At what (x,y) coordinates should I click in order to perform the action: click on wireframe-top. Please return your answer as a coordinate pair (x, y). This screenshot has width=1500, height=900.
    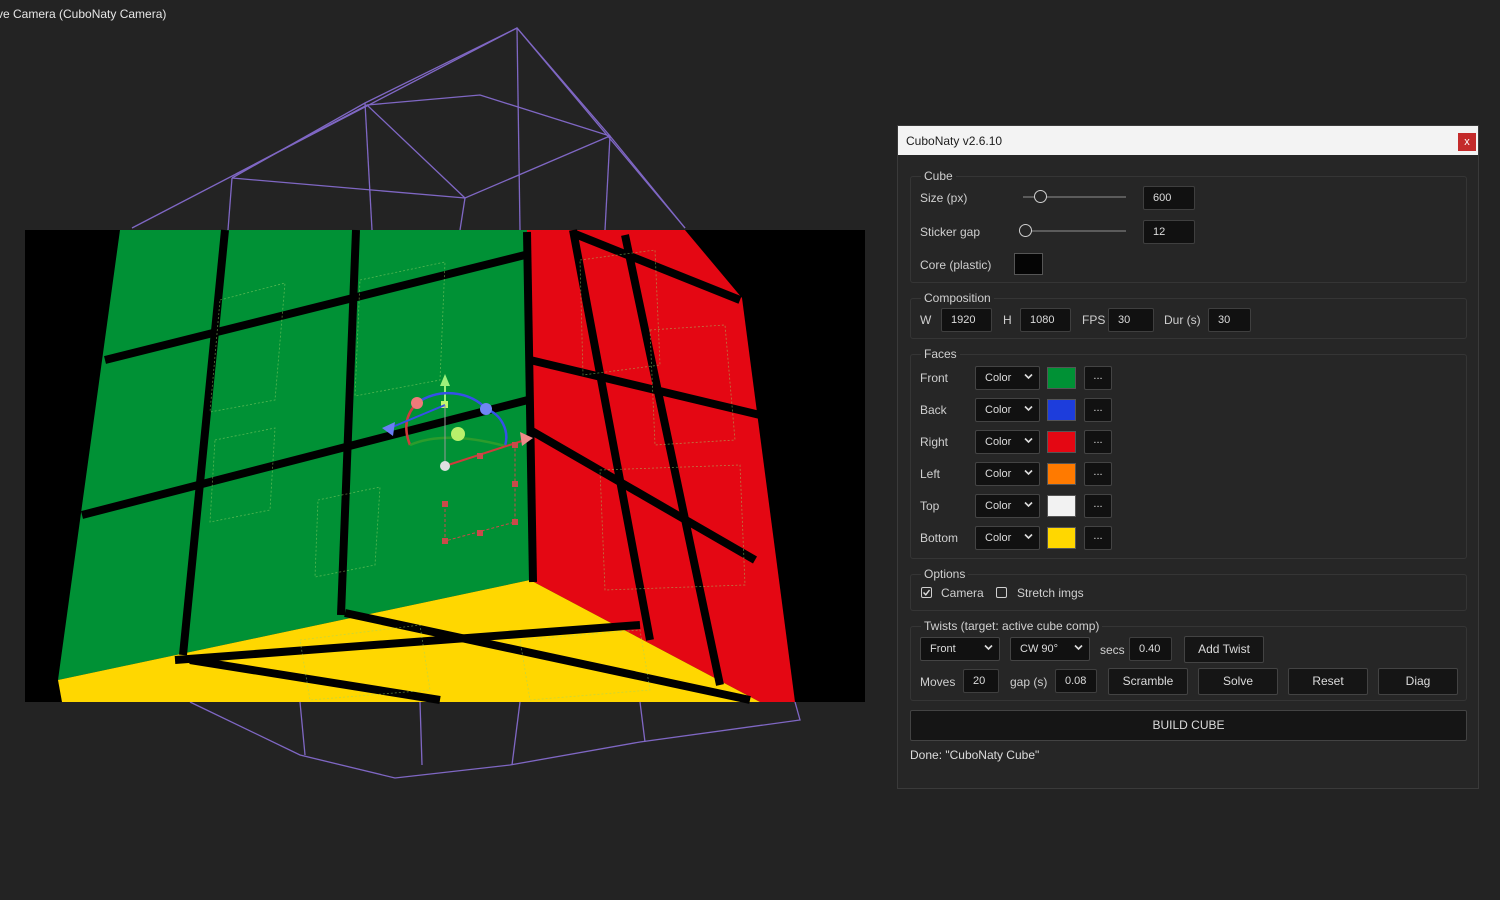
    Looking at the image, I should click on (408, 129).